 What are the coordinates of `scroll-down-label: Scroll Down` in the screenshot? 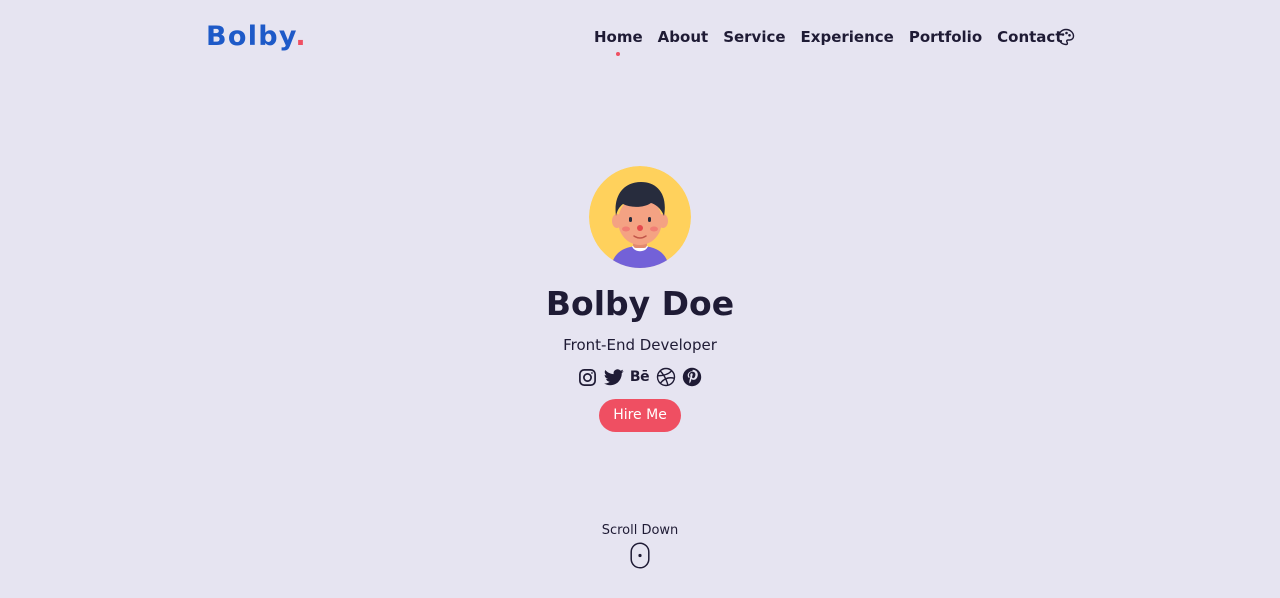 It's located at (640, 530).